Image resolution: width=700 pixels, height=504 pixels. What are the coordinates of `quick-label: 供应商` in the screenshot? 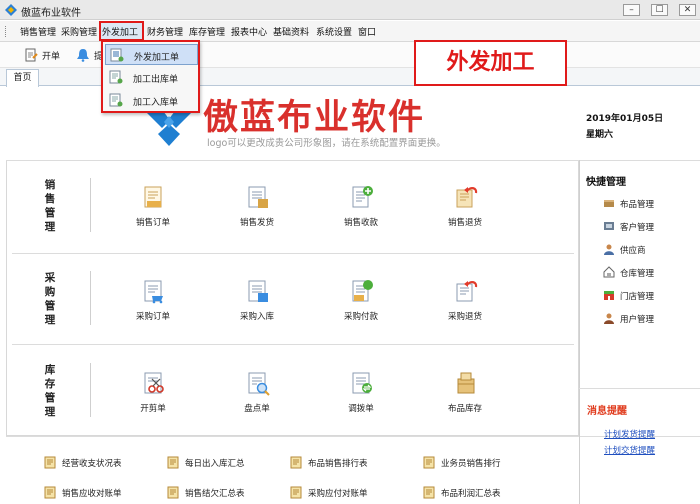 It's located at (633, 251).